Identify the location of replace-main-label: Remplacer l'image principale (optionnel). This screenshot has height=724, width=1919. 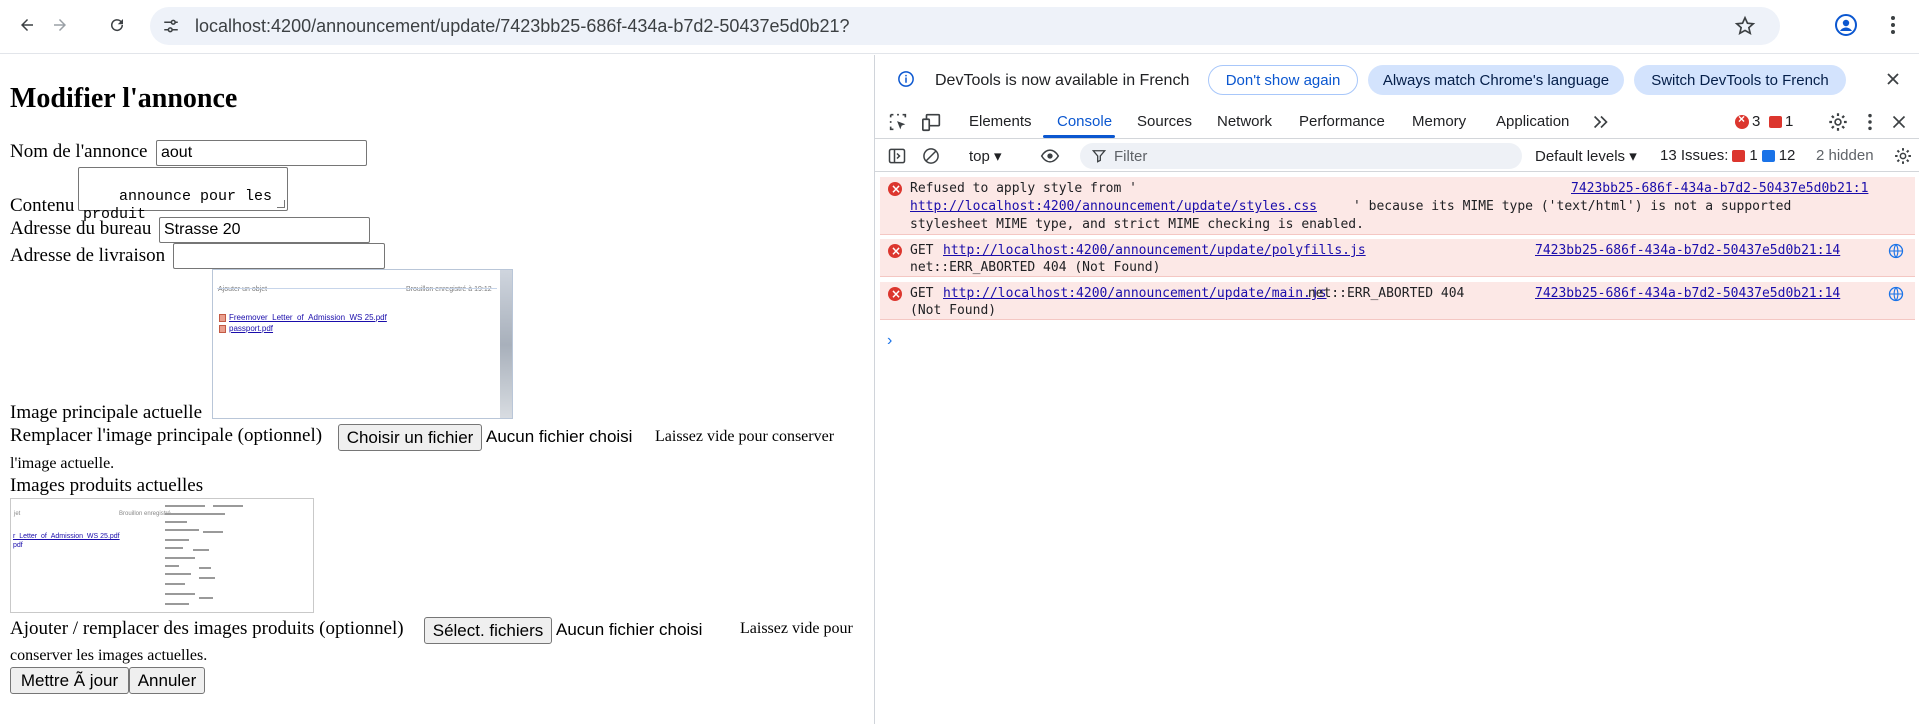
(166, 435).